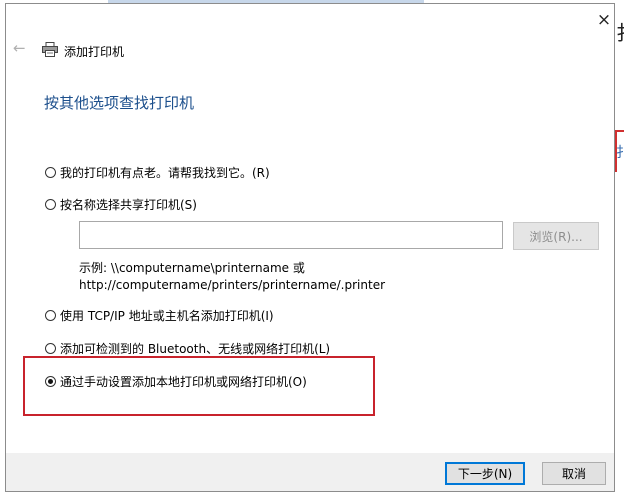 This screenshot has width=624, height=495. I want to click on next-button: 下一步(N), so click(485, 473).